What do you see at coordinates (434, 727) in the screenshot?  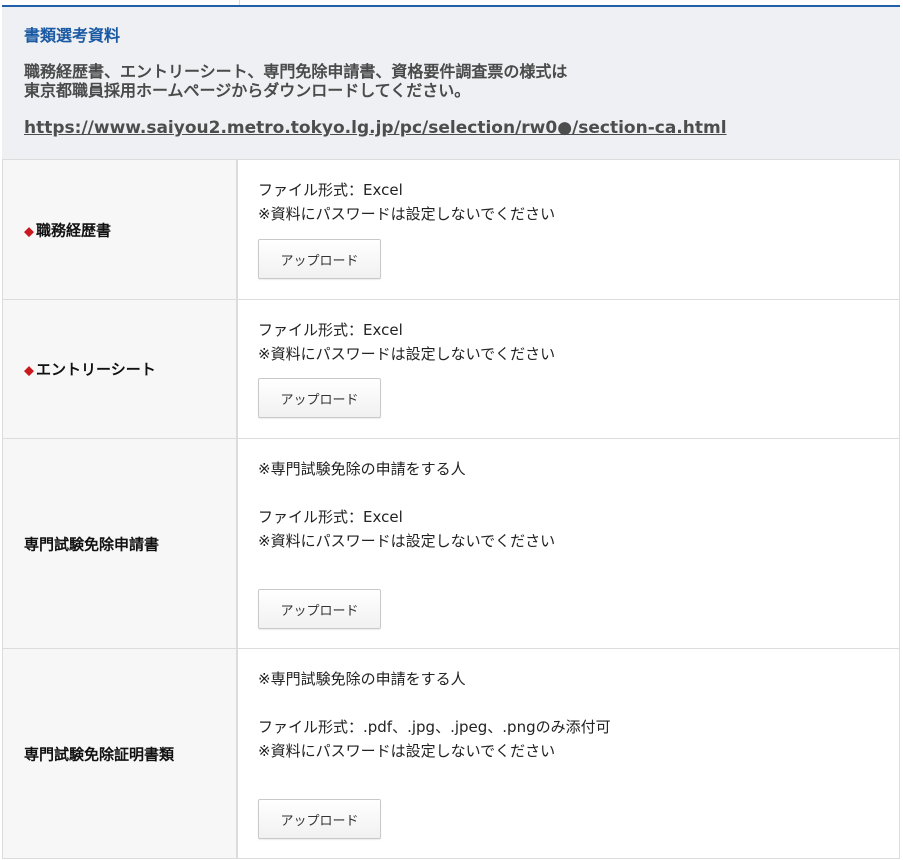 I see `file-format-text: ファイル形式：.pdf、.jpg、.jpeg、.pngのみ添付可` at bounding box center [434, 727].